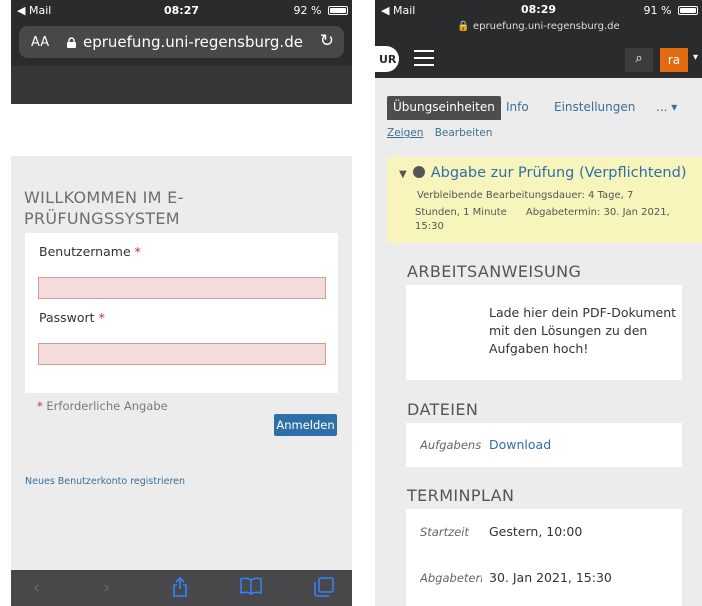  What do you see at coordinates (307, 10) in the screenshot?
I see `battery-percent: 92 %` at bounding box center [307, 10].